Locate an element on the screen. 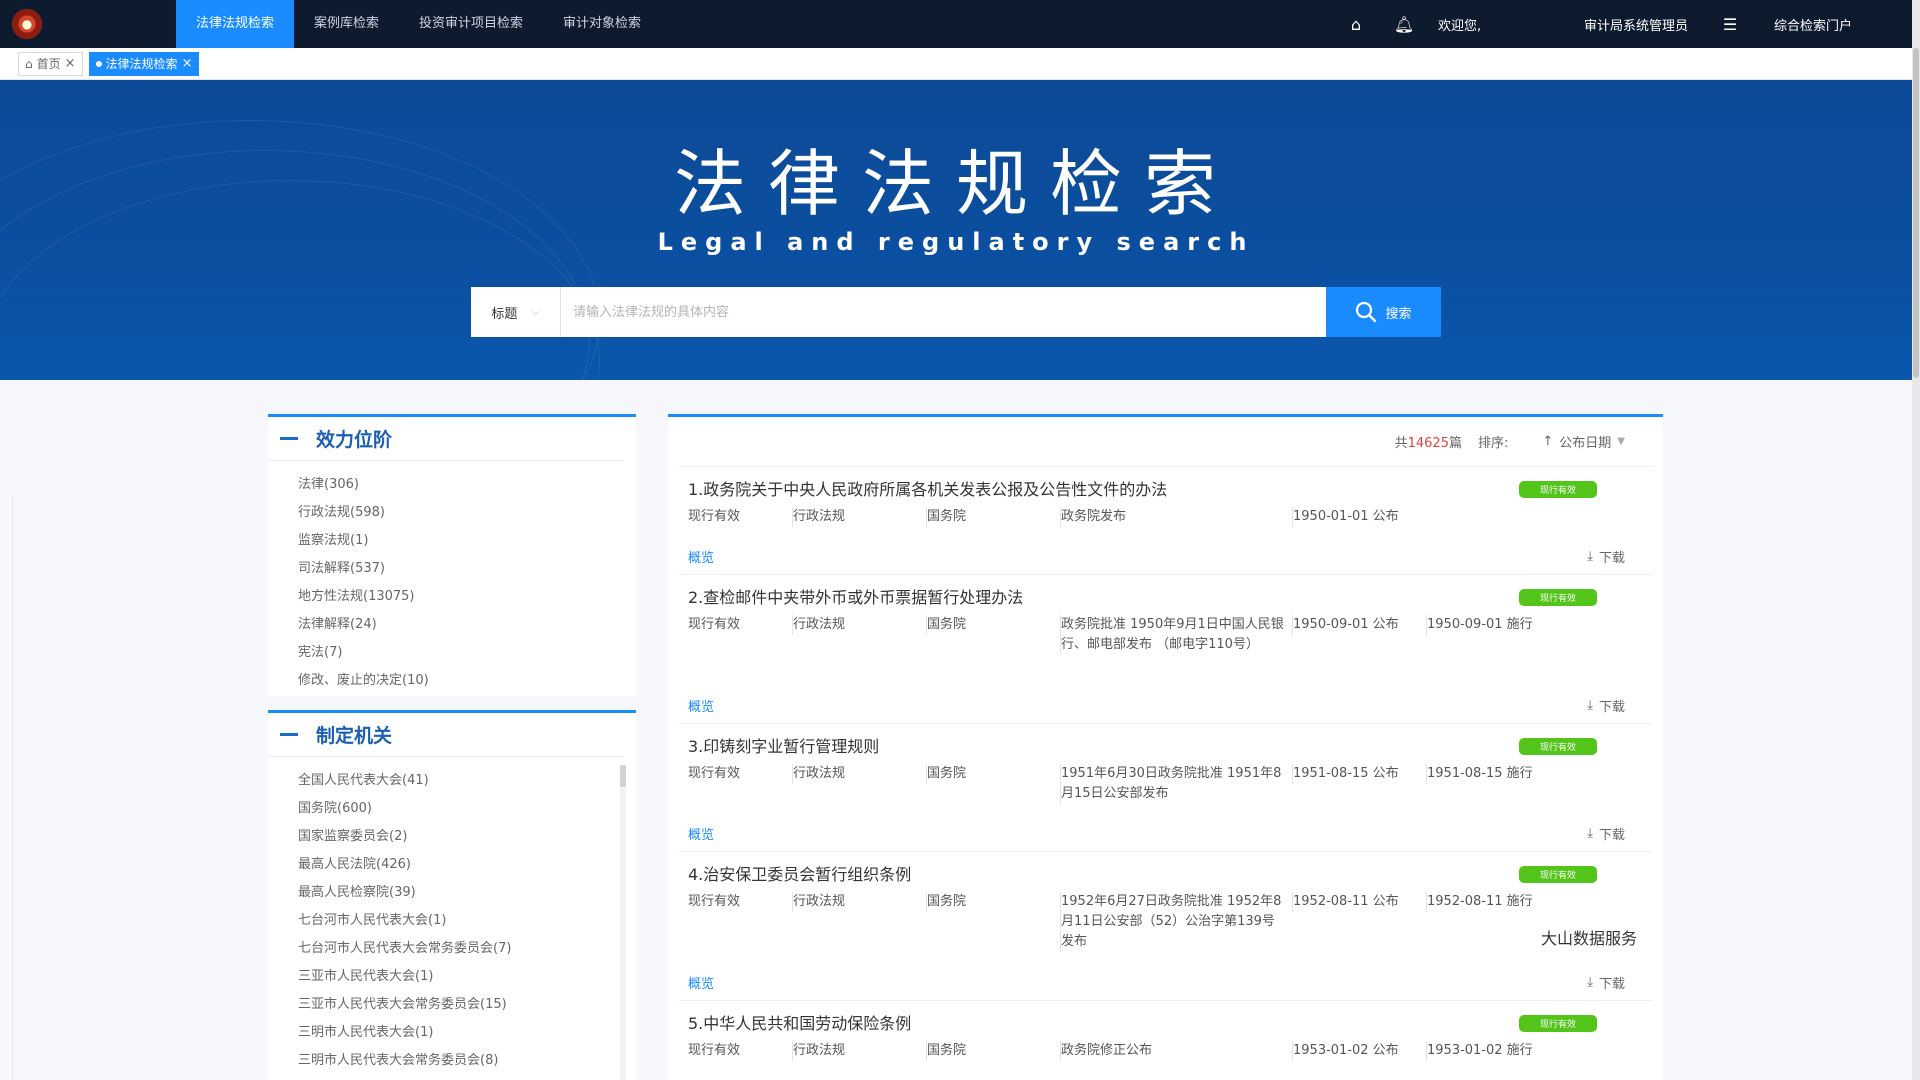 This screenshot has height=1080, width=1920. topbar-right: ⌂ 🔔︎ 欢迎您, 审计局系统管理员 ☰ 综合检索门户 is located at coordinates (1622, 24).